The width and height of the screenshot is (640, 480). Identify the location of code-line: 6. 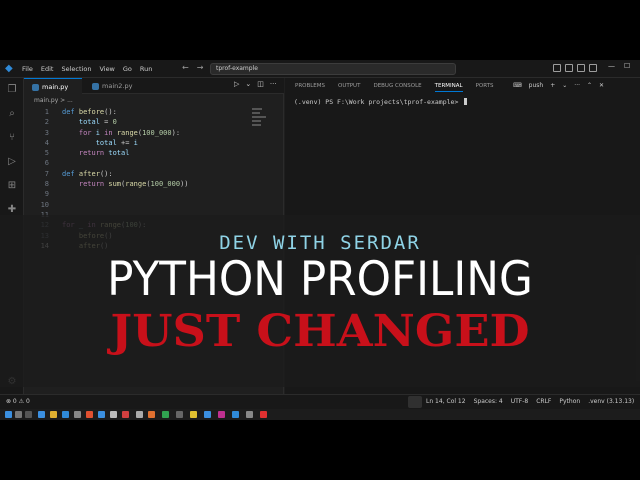
(154, 163).